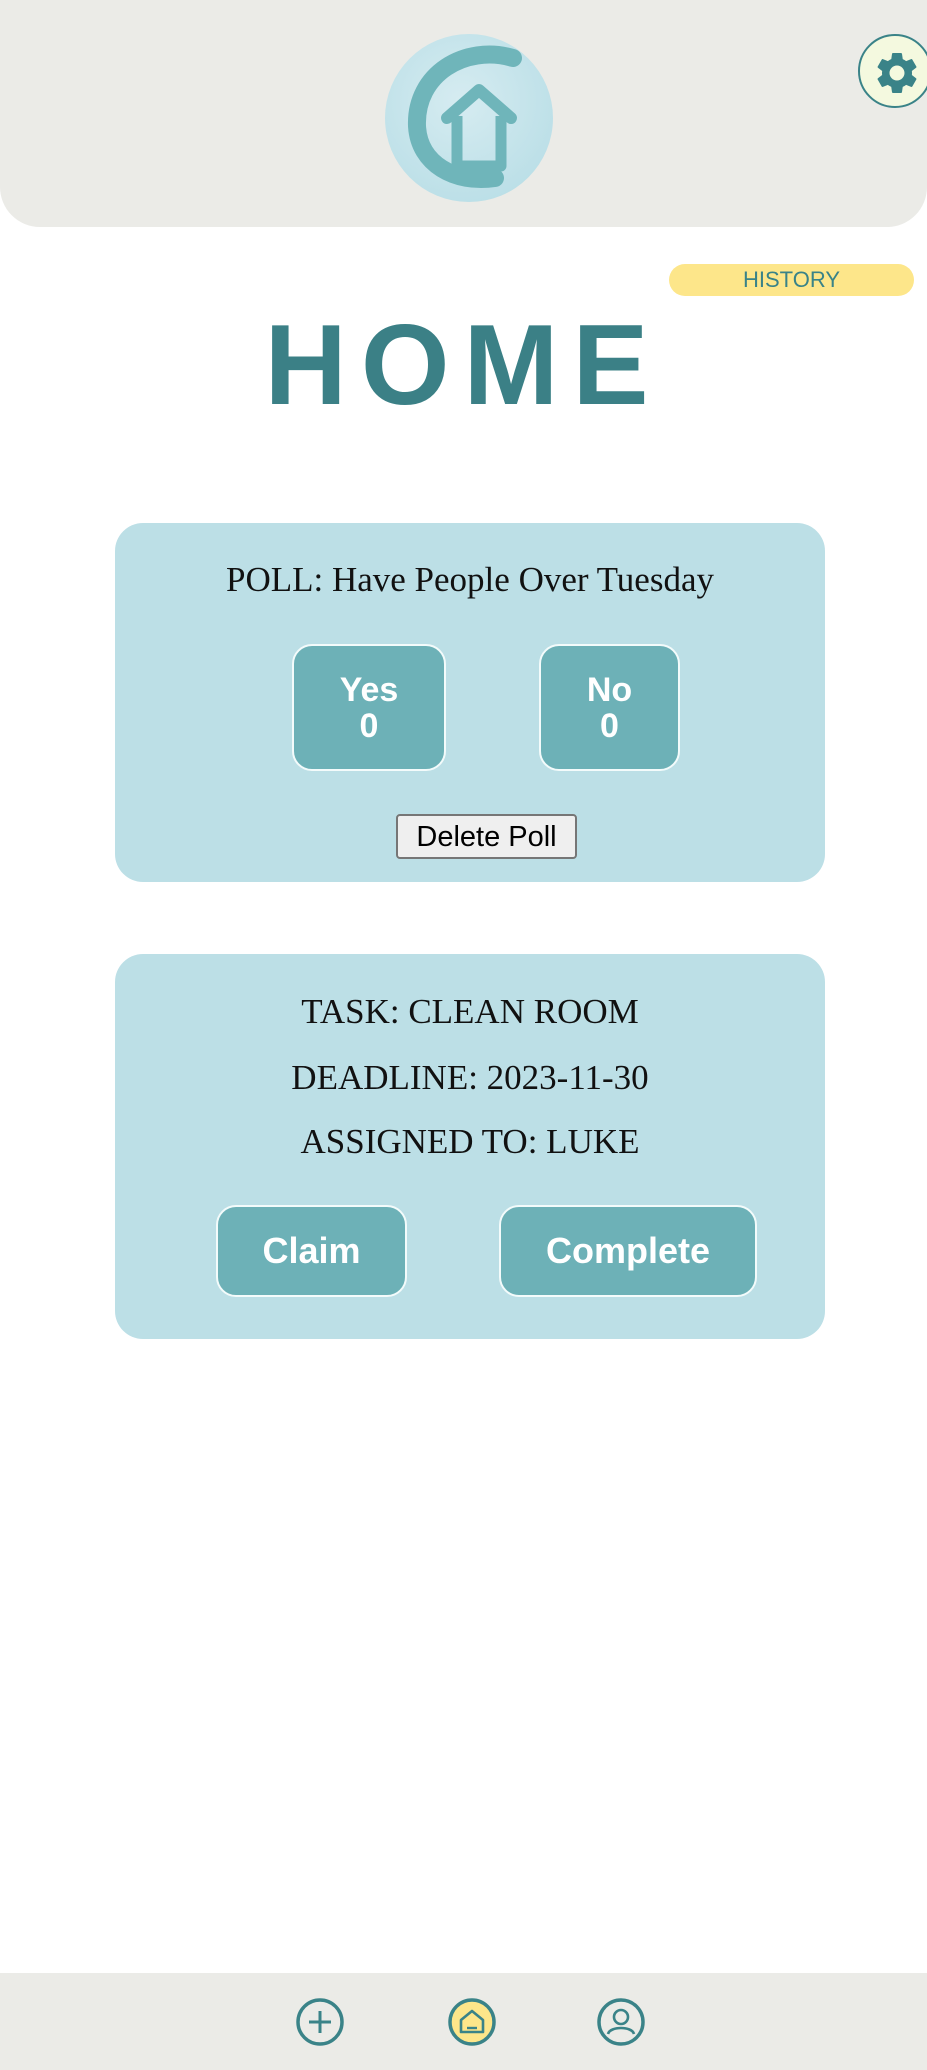 The image size is (927, 2070). What do you see at coordinates (369, 689) in the screenshot?
I see `vote-yes-label: Yes` at bounding box center [369, 689].